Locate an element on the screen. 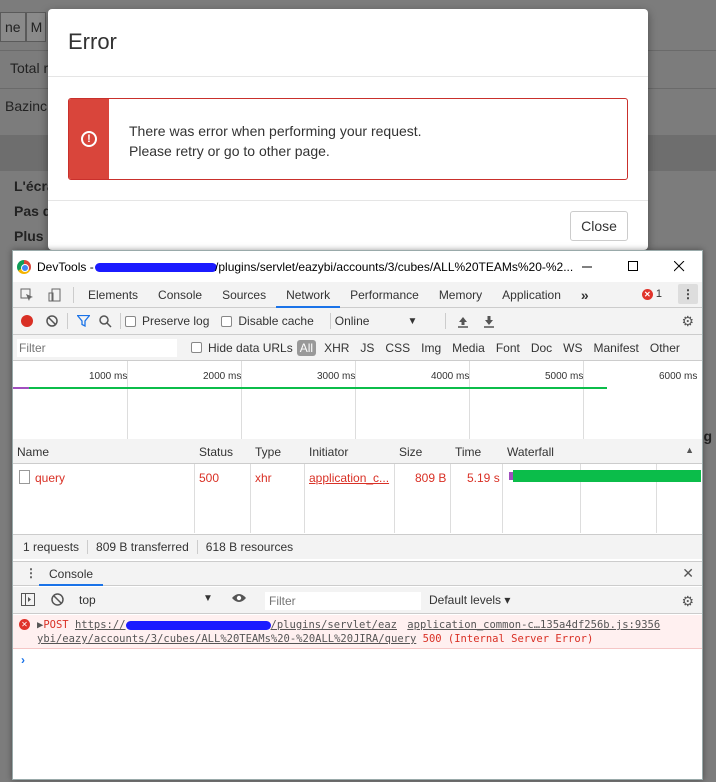  filter-type-js: JS is located at coordinates (367, 348).